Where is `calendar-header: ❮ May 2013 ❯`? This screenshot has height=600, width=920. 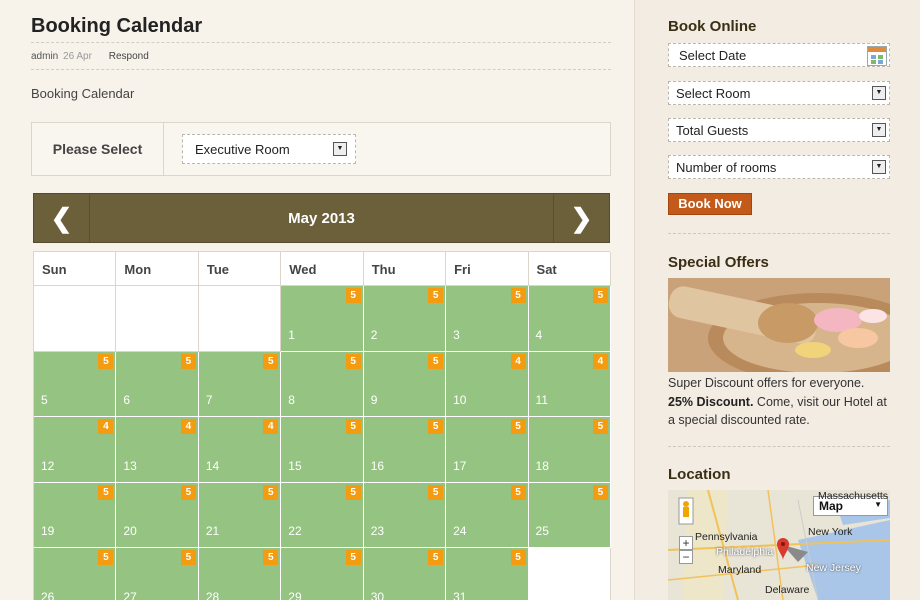
calendar-header: ❮ May 2013 ❯ is located at coordinates (321, 218).